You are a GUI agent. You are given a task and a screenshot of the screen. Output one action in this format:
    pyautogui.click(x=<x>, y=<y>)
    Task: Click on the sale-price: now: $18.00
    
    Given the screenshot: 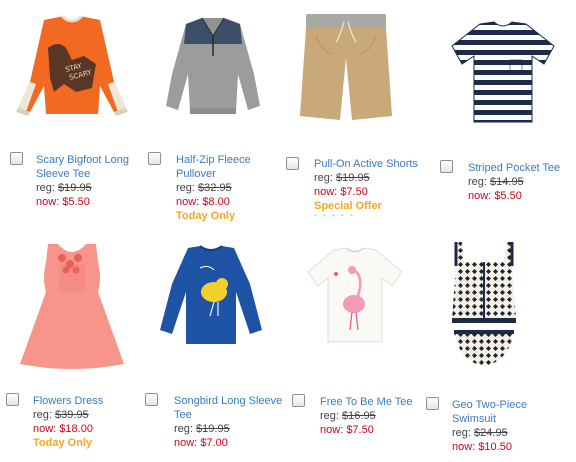 What is the action you would take?
    pyautogui.click(x=63, y=429)
    